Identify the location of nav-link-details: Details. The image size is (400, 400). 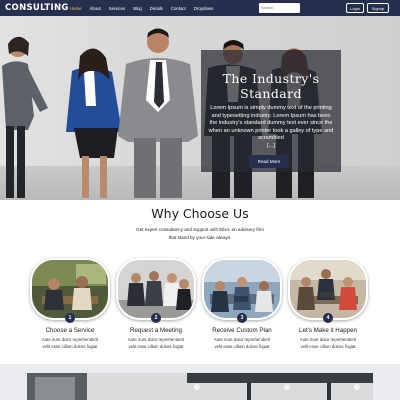
(156, 8).